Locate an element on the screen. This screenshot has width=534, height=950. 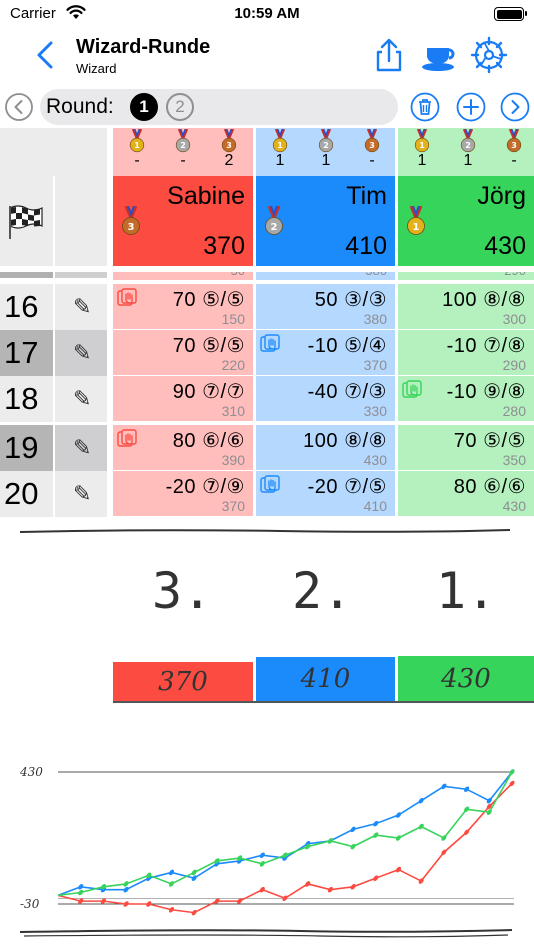
battery-icon is located at coordinates (510, 14).